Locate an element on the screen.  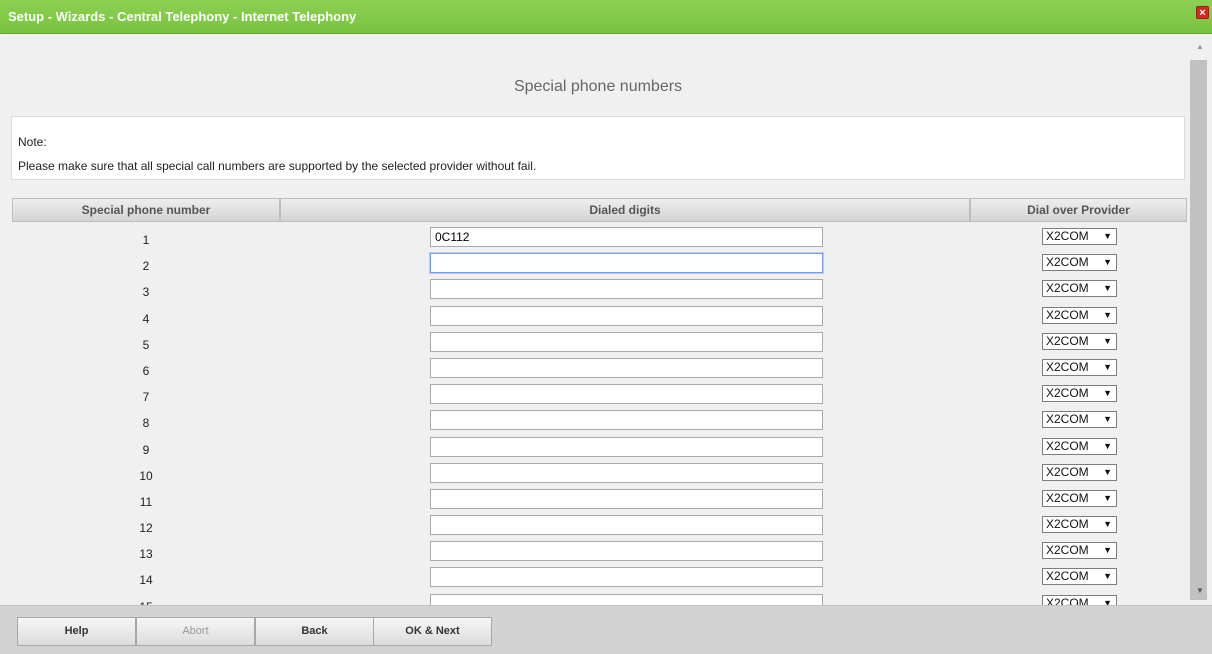
special-number-label: 5 is located at coordinates (146, 344).